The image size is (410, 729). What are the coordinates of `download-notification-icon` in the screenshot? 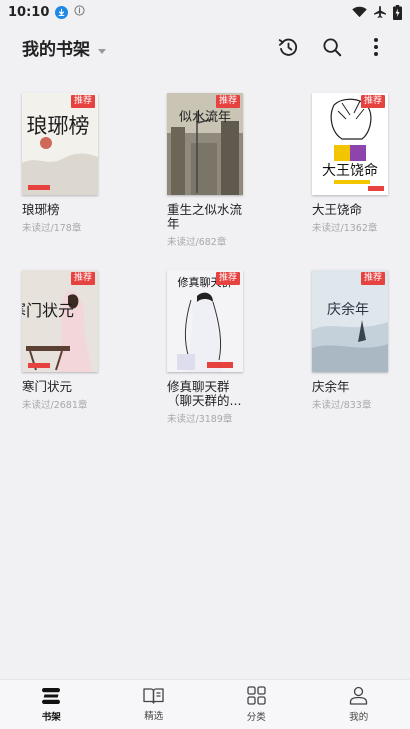 It's located at (62, 12).